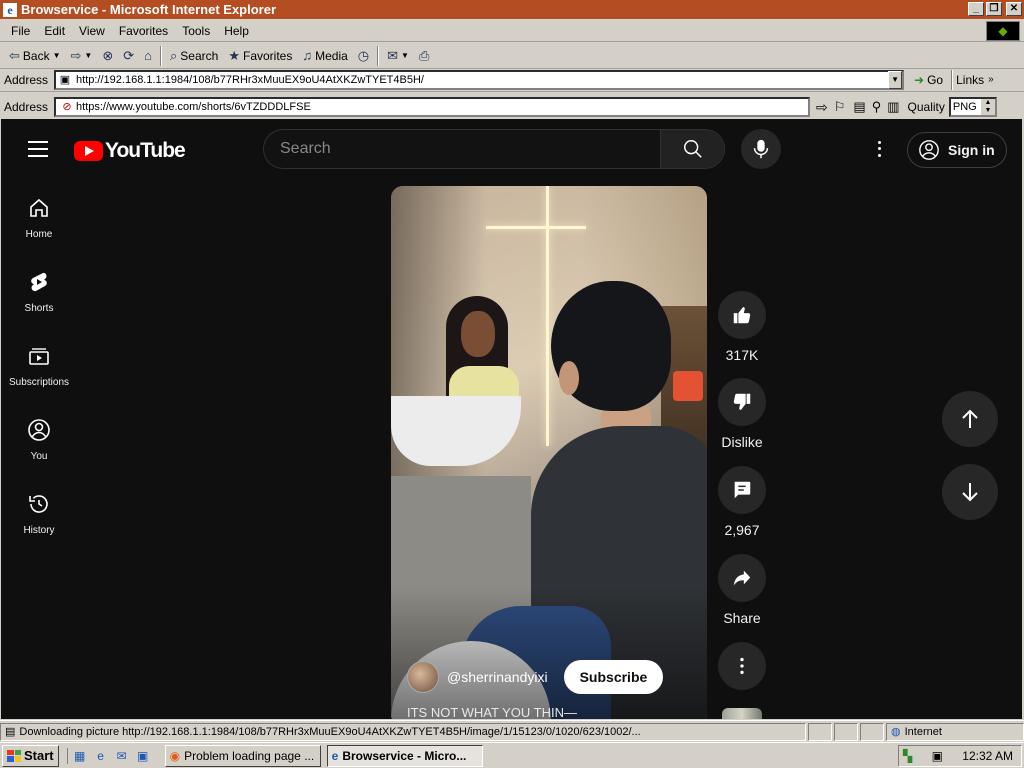  I want to click on quality-spinner-icon: ▲ ▼, so click(987, 107).